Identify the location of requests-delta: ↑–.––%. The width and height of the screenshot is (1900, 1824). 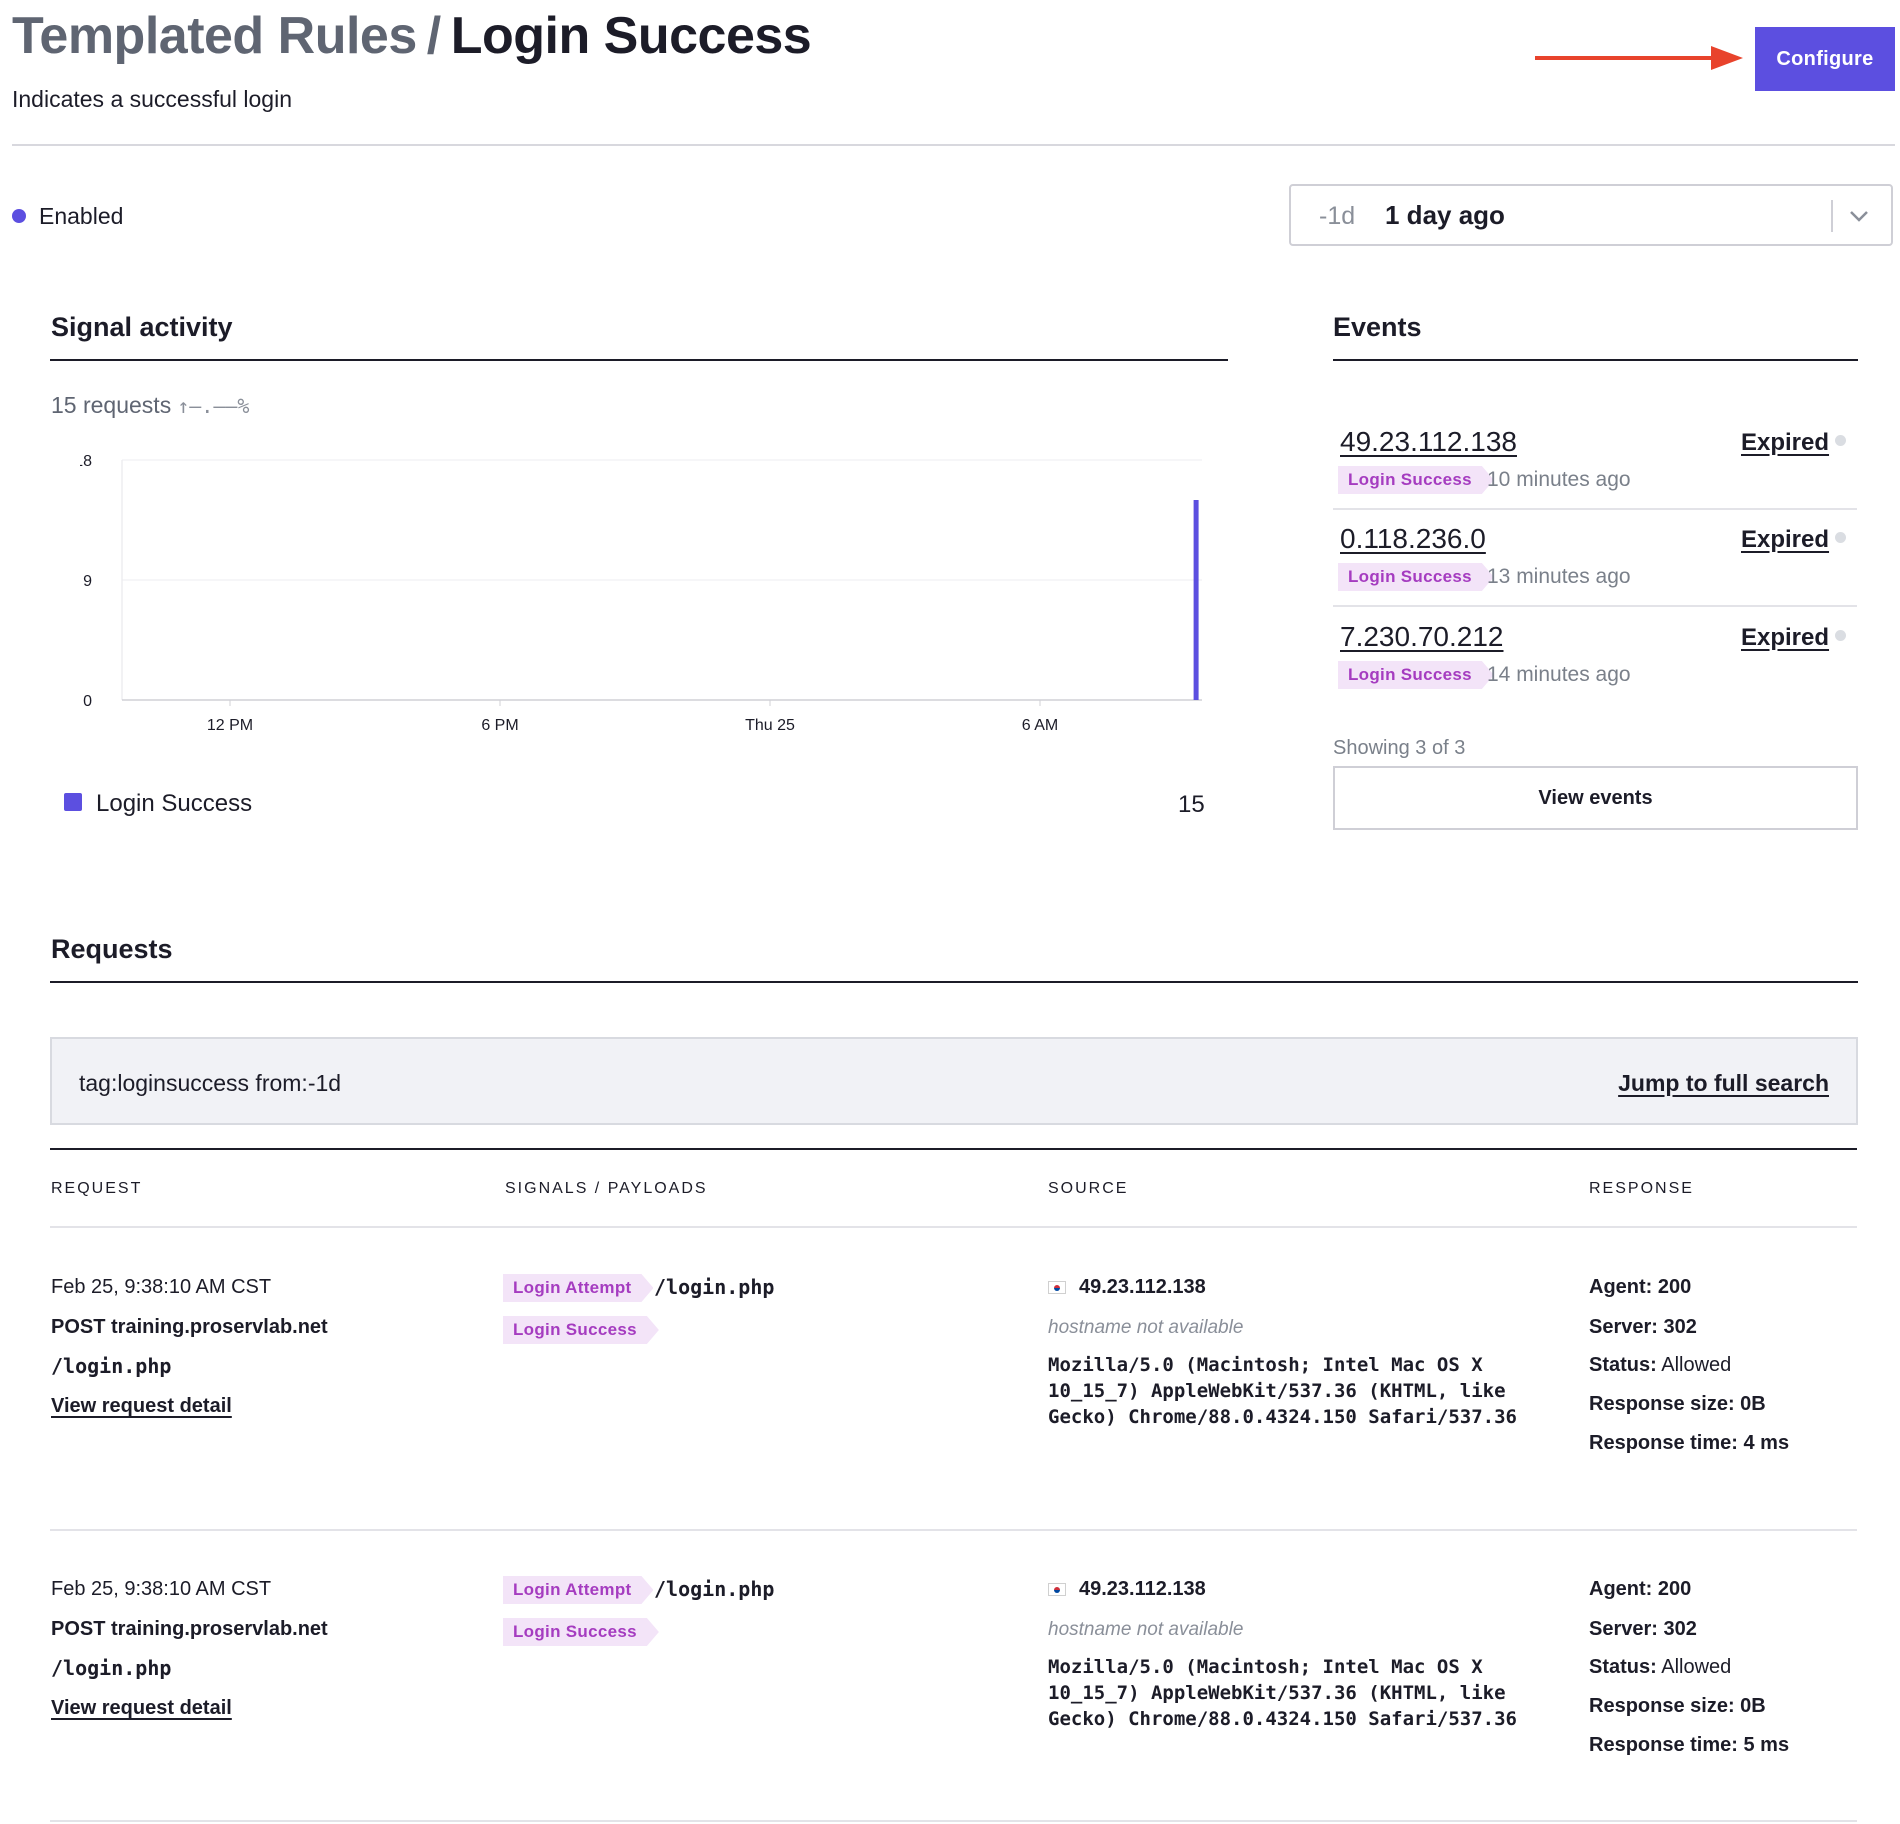
(213, 406).